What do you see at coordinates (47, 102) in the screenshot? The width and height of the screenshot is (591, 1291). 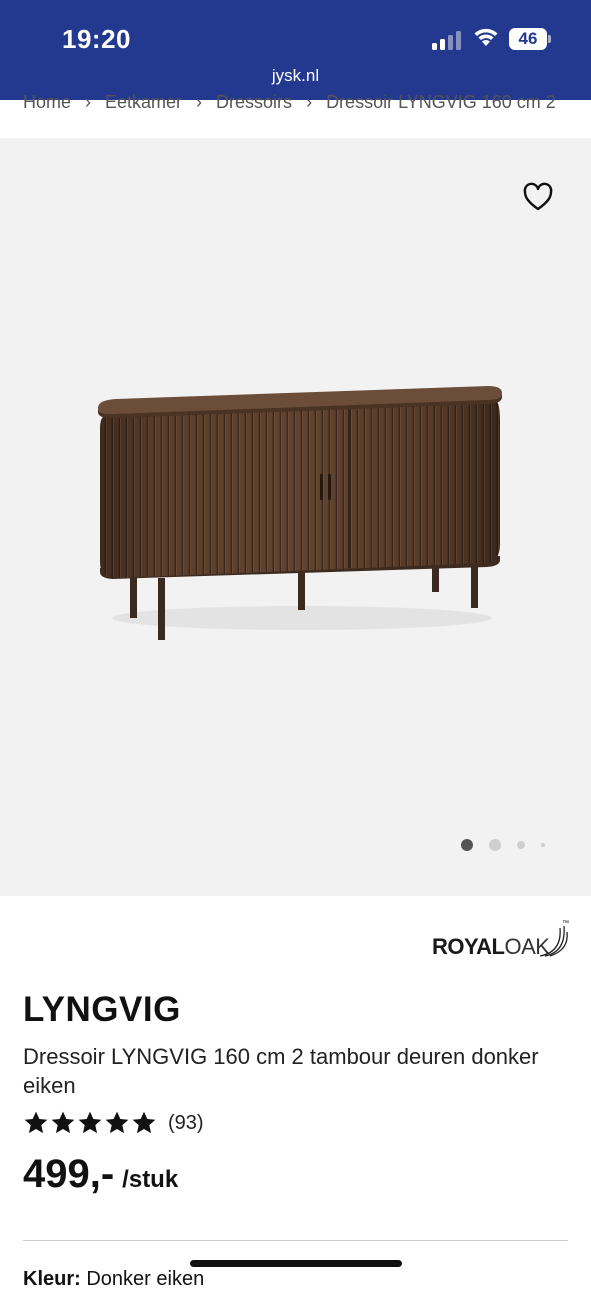 I see `breadcrumb-home: Home` at bounding box center [47, 102].